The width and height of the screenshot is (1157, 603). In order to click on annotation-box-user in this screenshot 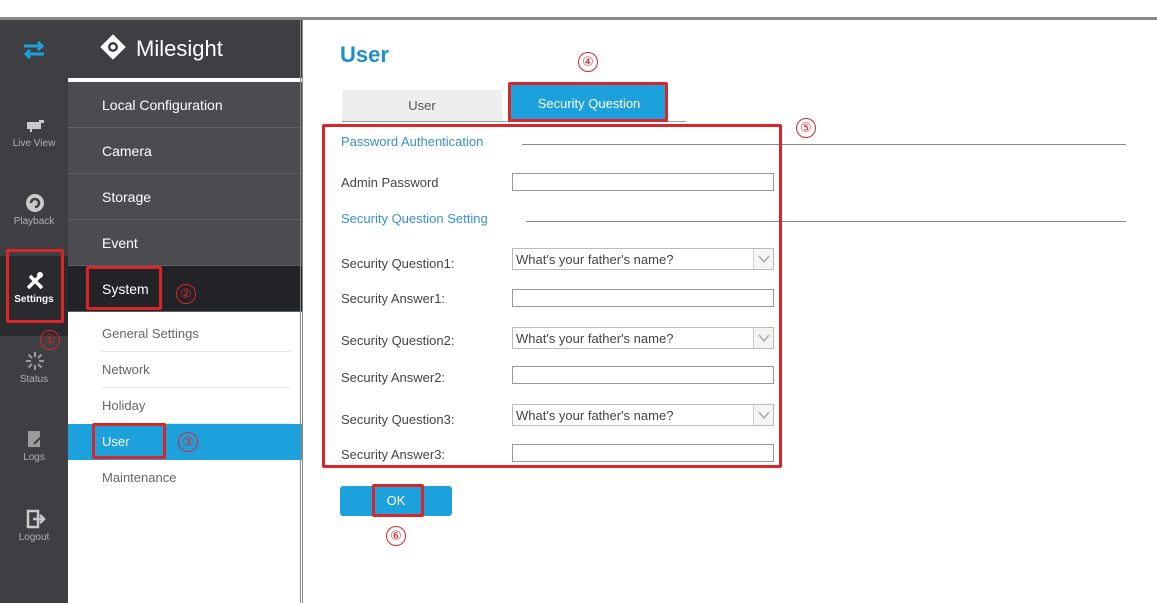, I will do `click(129, 441)`.